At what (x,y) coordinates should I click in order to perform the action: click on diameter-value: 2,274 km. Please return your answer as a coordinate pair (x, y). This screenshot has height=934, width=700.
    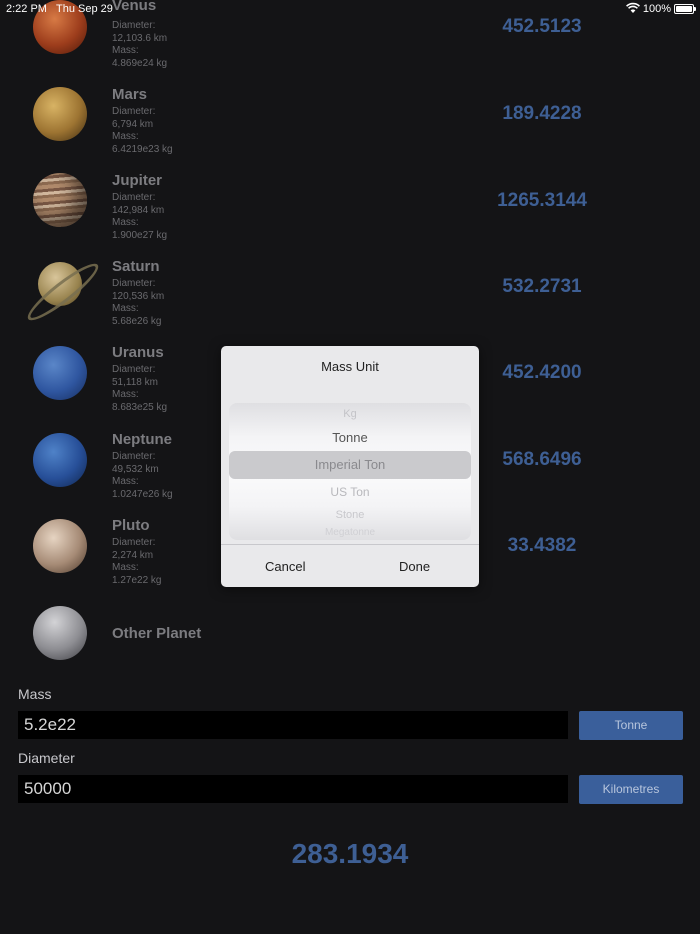
    Looking at the image, I should click on (133, 555).